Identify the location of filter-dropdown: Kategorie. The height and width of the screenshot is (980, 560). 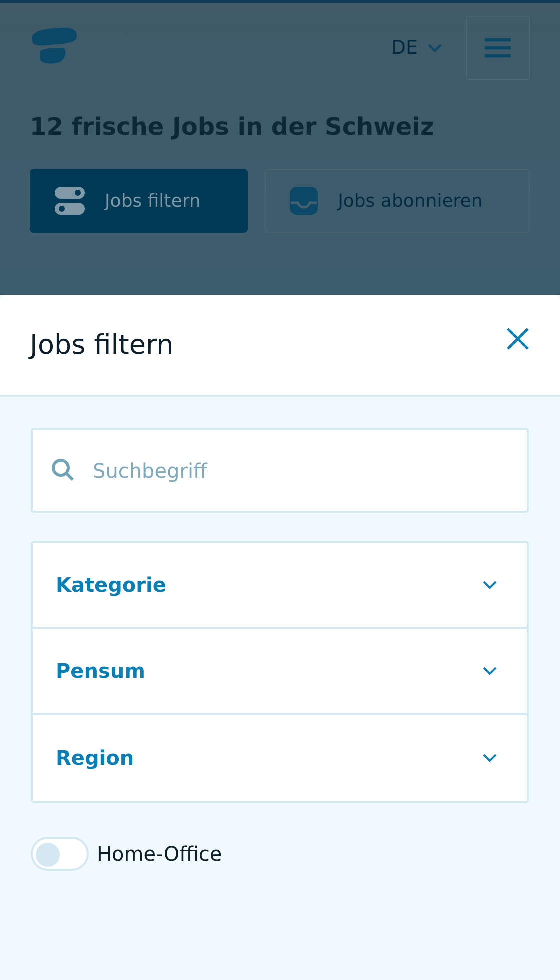
(280, 586).